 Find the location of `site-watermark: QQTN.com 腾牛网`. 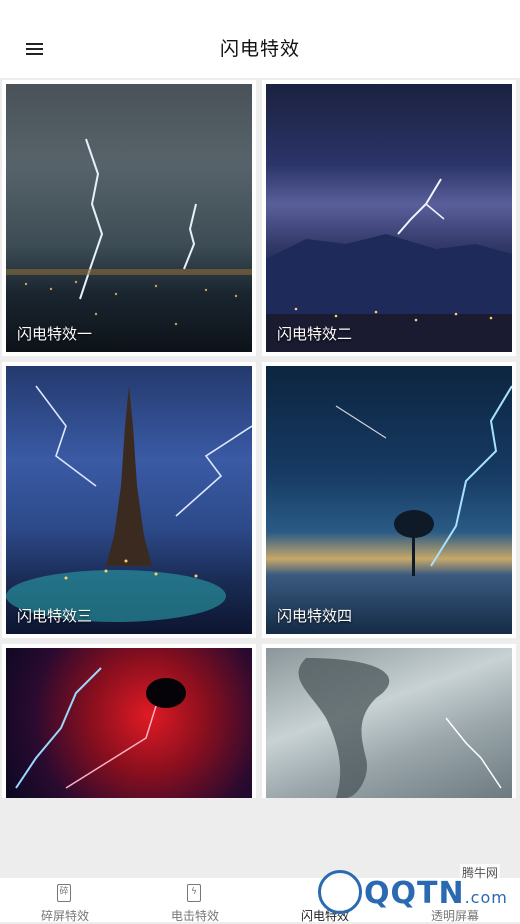

site-watermark: QQTN.com 腾牛网 is located at coordinates (418, 892).